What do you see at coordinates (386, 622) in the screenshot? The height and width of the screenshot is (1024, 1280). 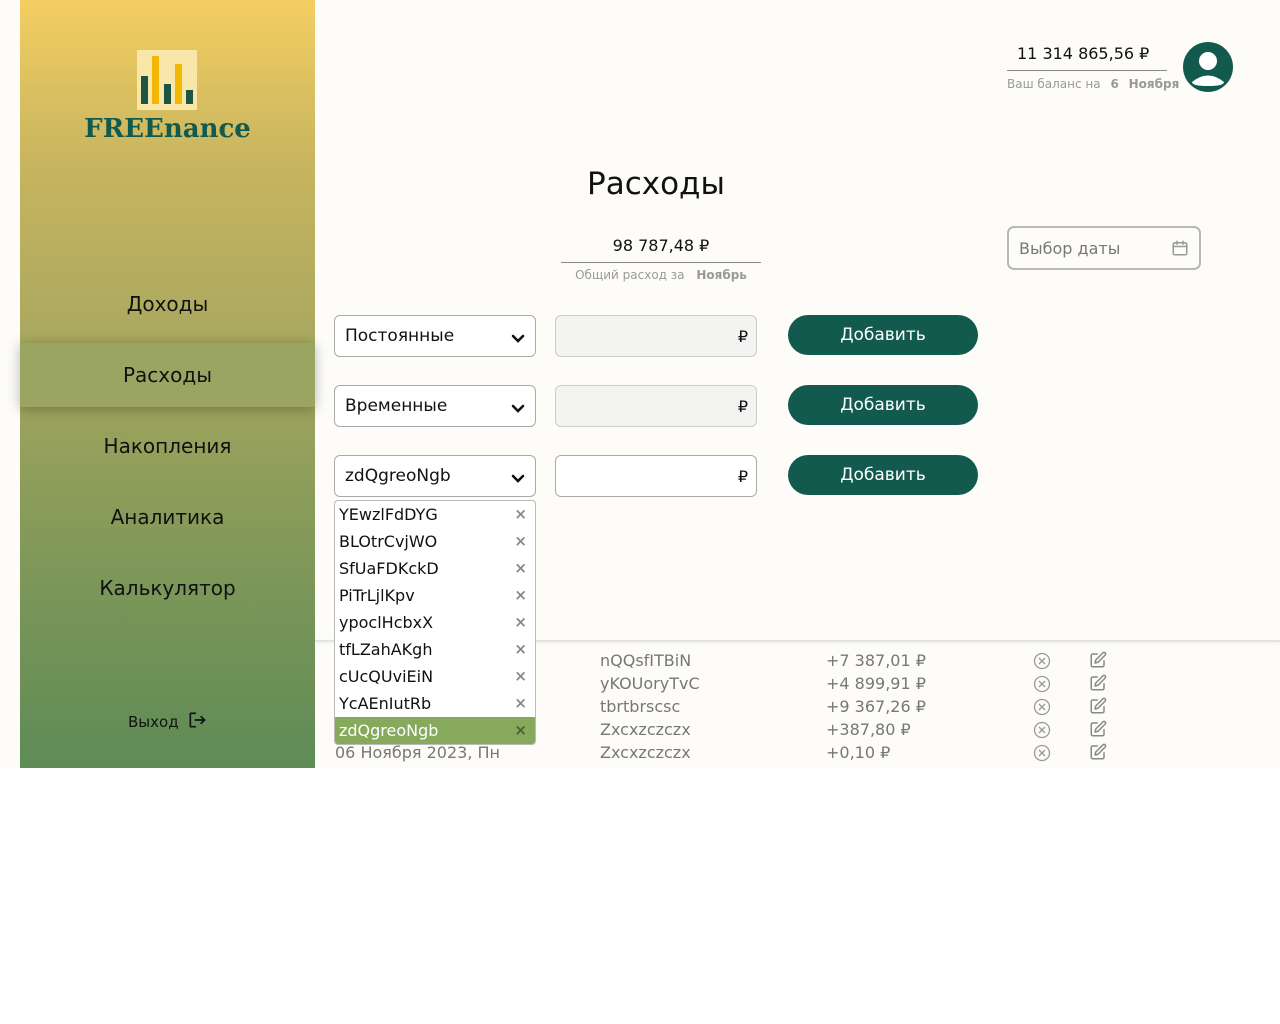 I see `option-label: ypoclHcbxX` at bounding box center [386, 622].